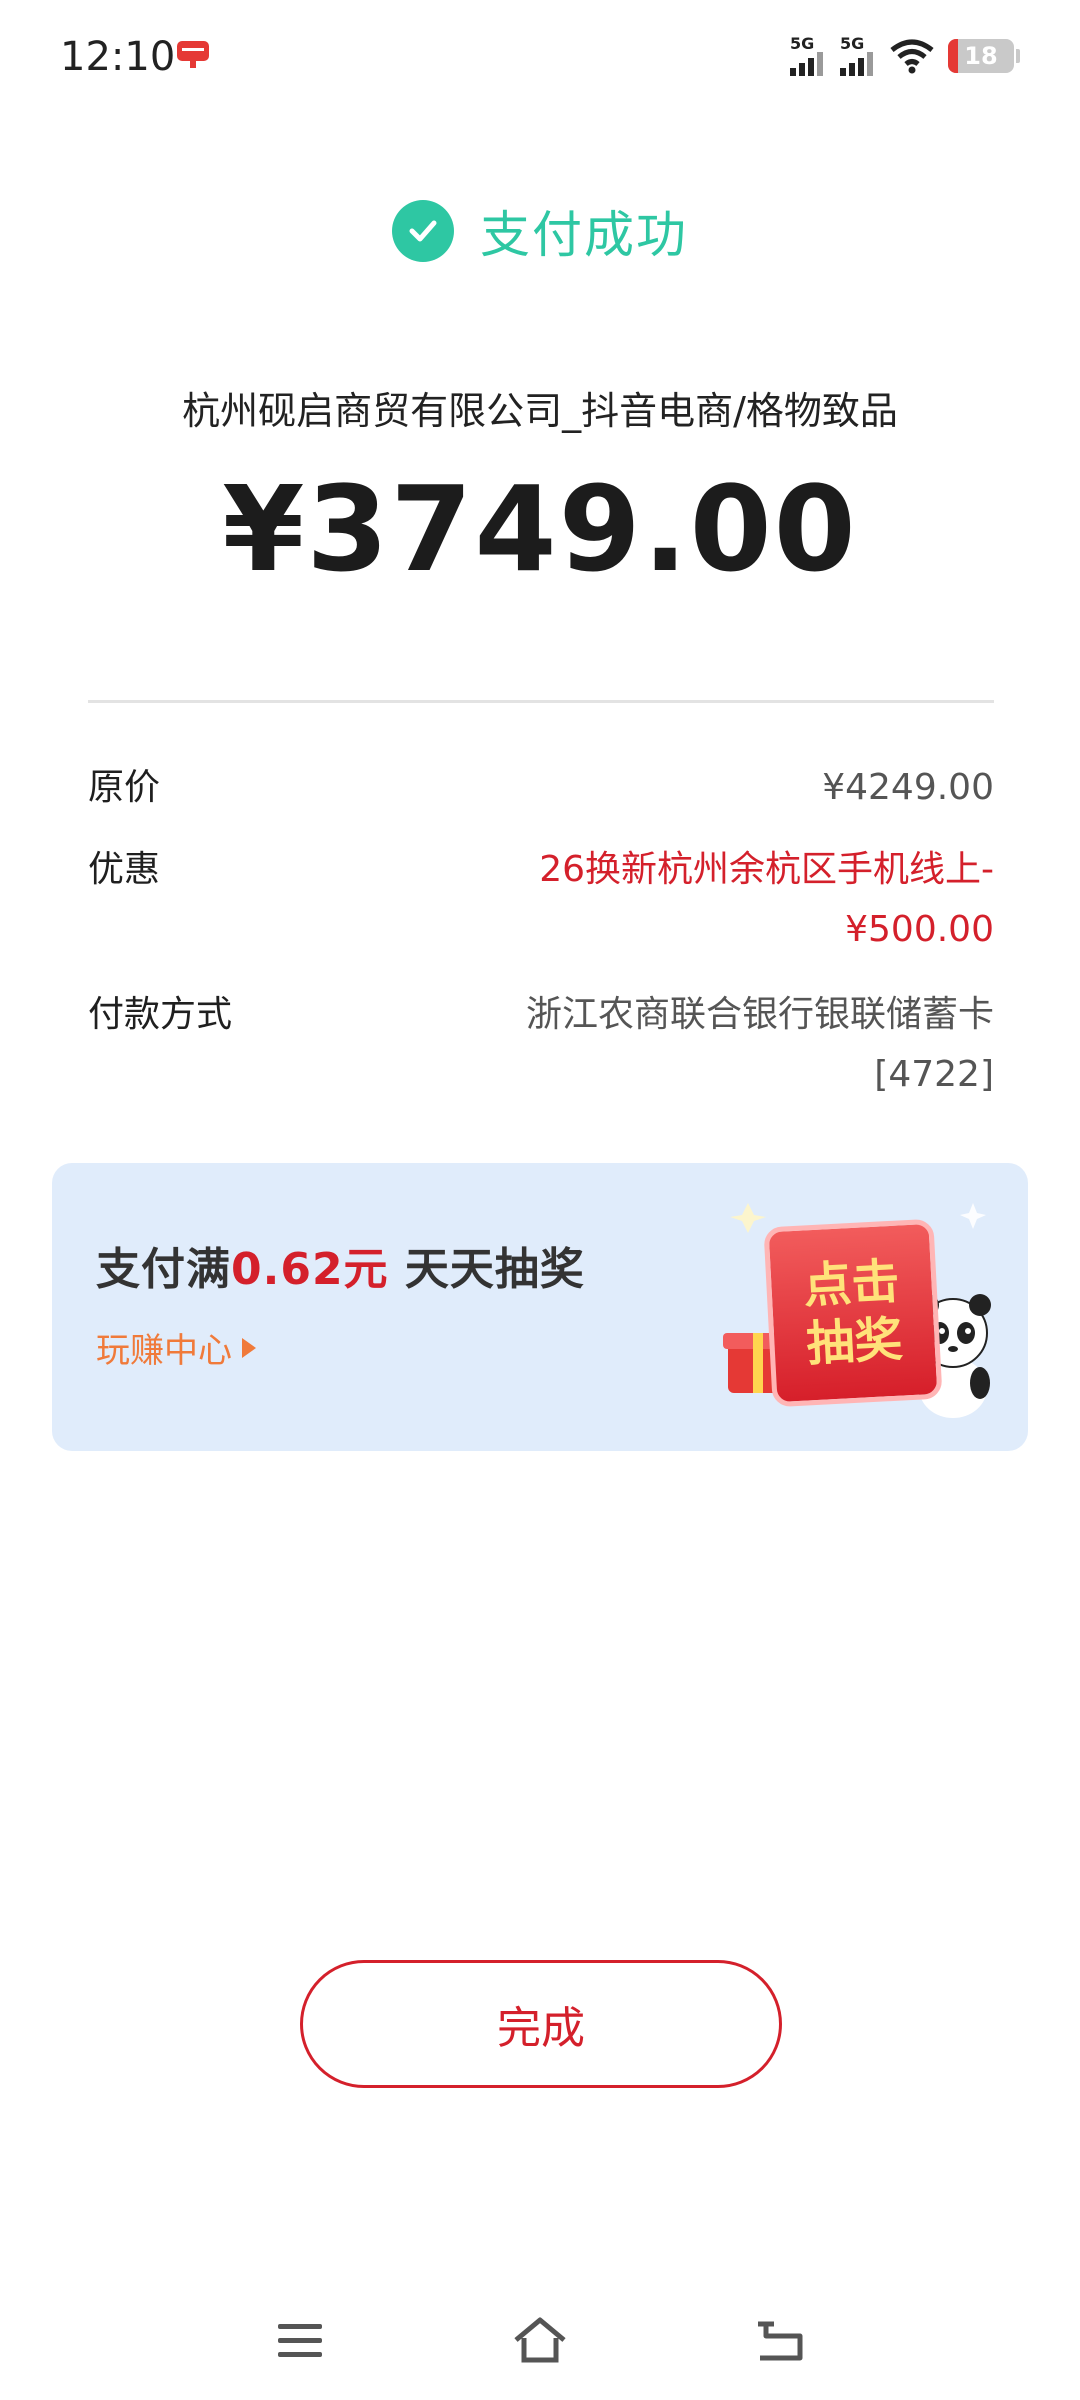  I want to click on battery-tip, so click(1018, 56).